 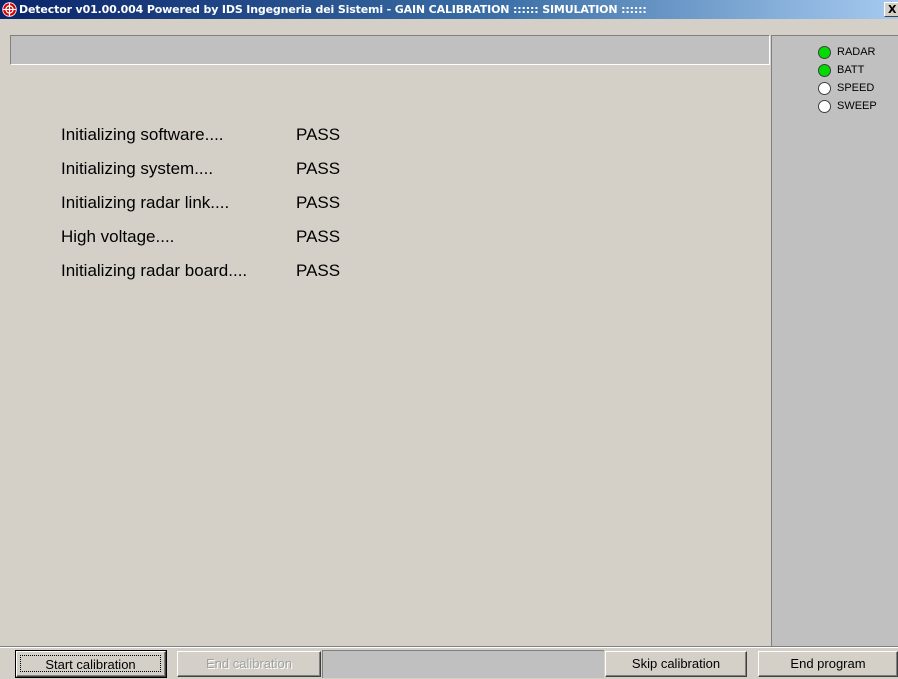 What do you see at coordinates (318, 134) in the screenshot?
I see `log-status-software: PASS` at bounding box center [318, 134].